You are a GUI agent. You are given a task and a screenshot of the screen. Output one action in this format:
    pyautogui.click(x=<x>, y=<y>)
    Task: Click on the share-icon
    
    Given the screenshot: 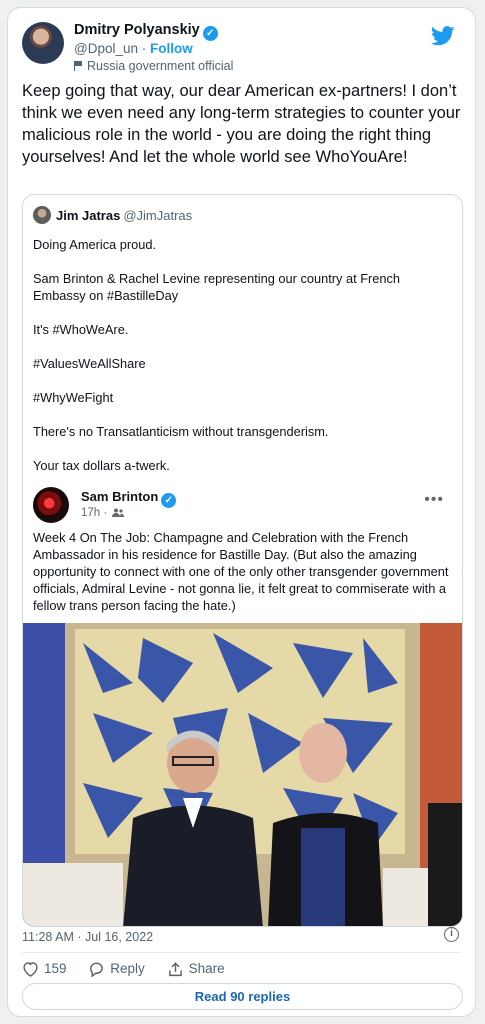 What is the action you would take?
    pyautogui.click(x=175, y=969)
    